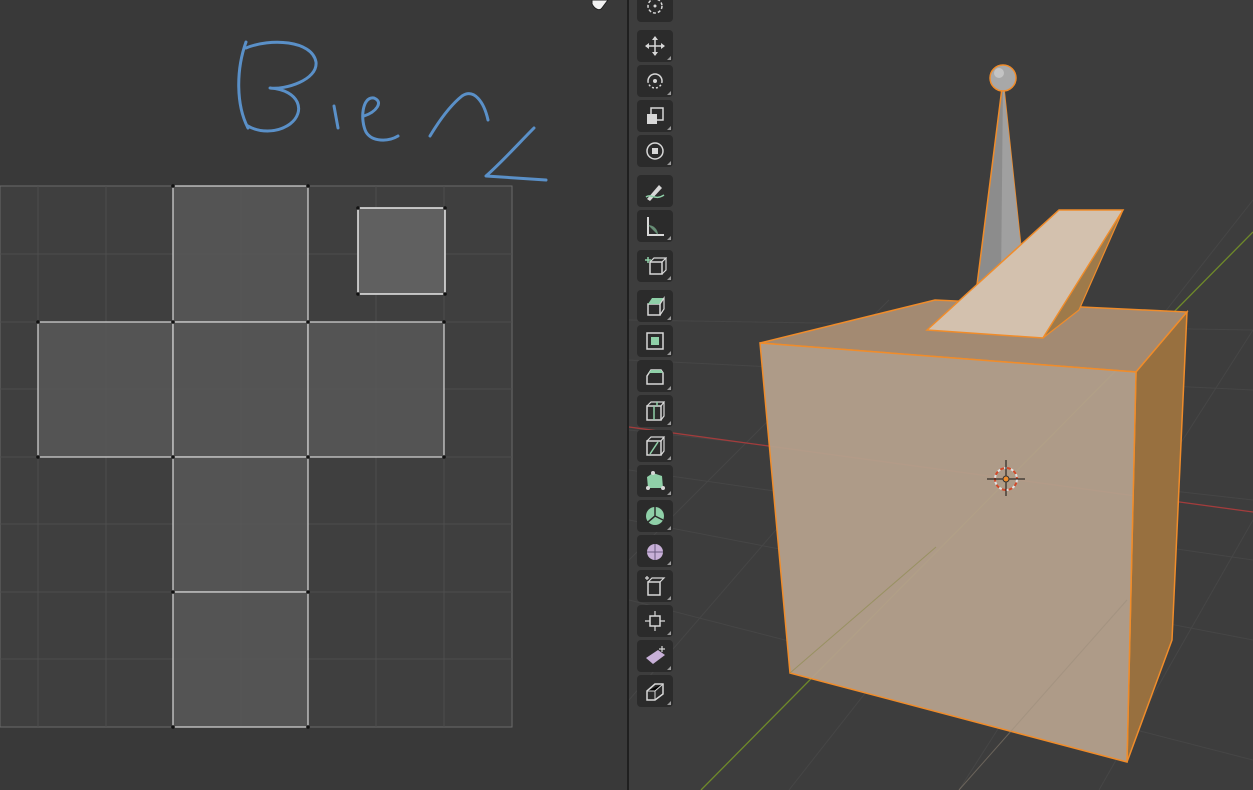 The image size is (1253, 790). I want to click on bevel-tool, so click(655, 376).